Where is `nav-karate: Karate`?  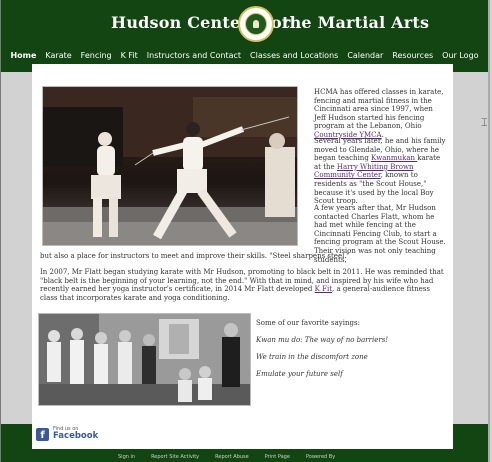
nav-karate: Karate is located at coordinates (58, 56).